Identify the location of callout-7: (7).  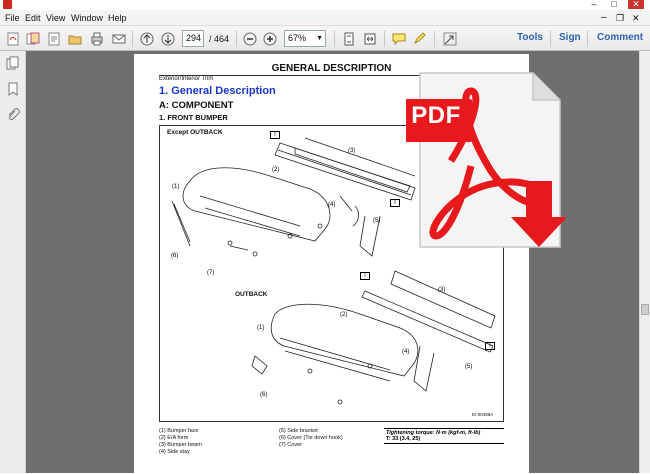
(210, 273).